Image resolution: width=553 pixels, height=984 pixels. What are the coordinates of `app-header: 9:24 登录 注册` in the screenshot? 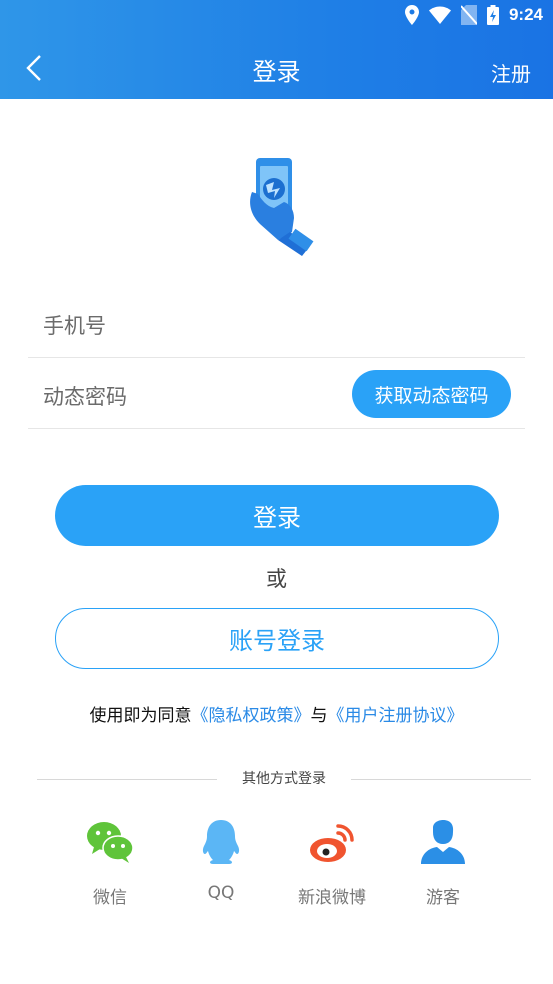 It's located at (276, 49).